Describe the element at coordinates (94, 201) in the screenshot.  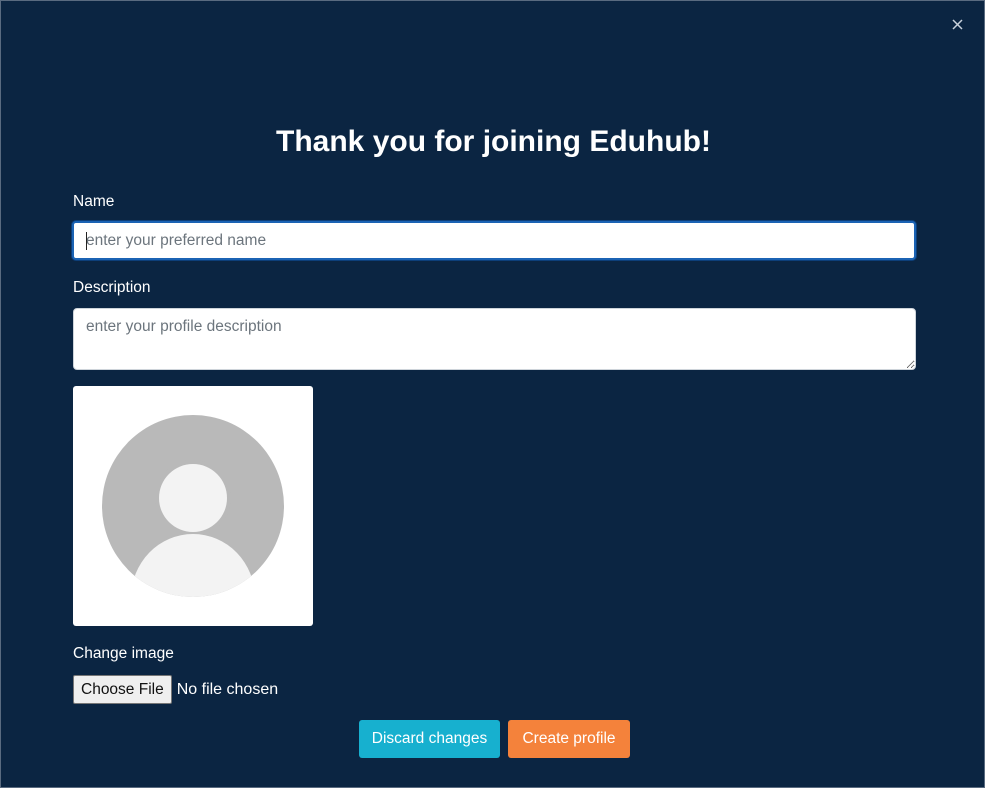
I see `name-label: Name` at that location.